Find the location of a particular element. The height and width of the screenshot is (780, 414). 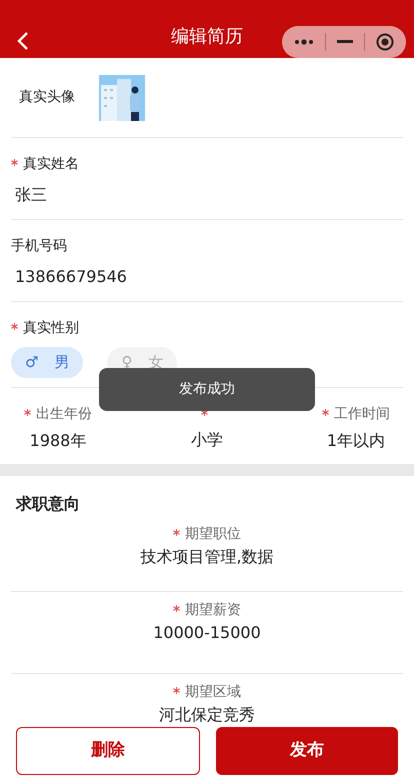

field-value: 小学 is located at coordinates (207, 440).